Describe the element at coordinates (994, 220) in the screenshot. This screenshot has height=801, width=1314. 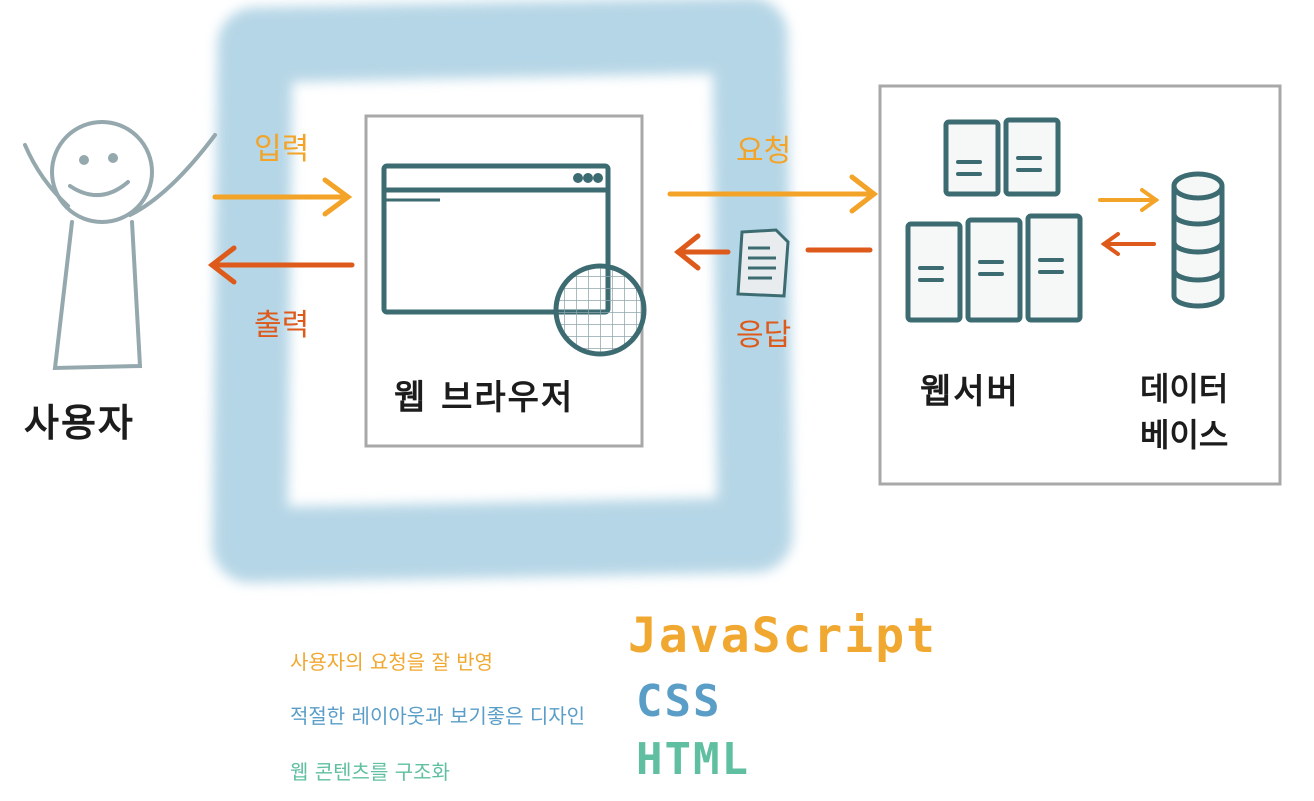
I see `server-rack-icon` at that location.